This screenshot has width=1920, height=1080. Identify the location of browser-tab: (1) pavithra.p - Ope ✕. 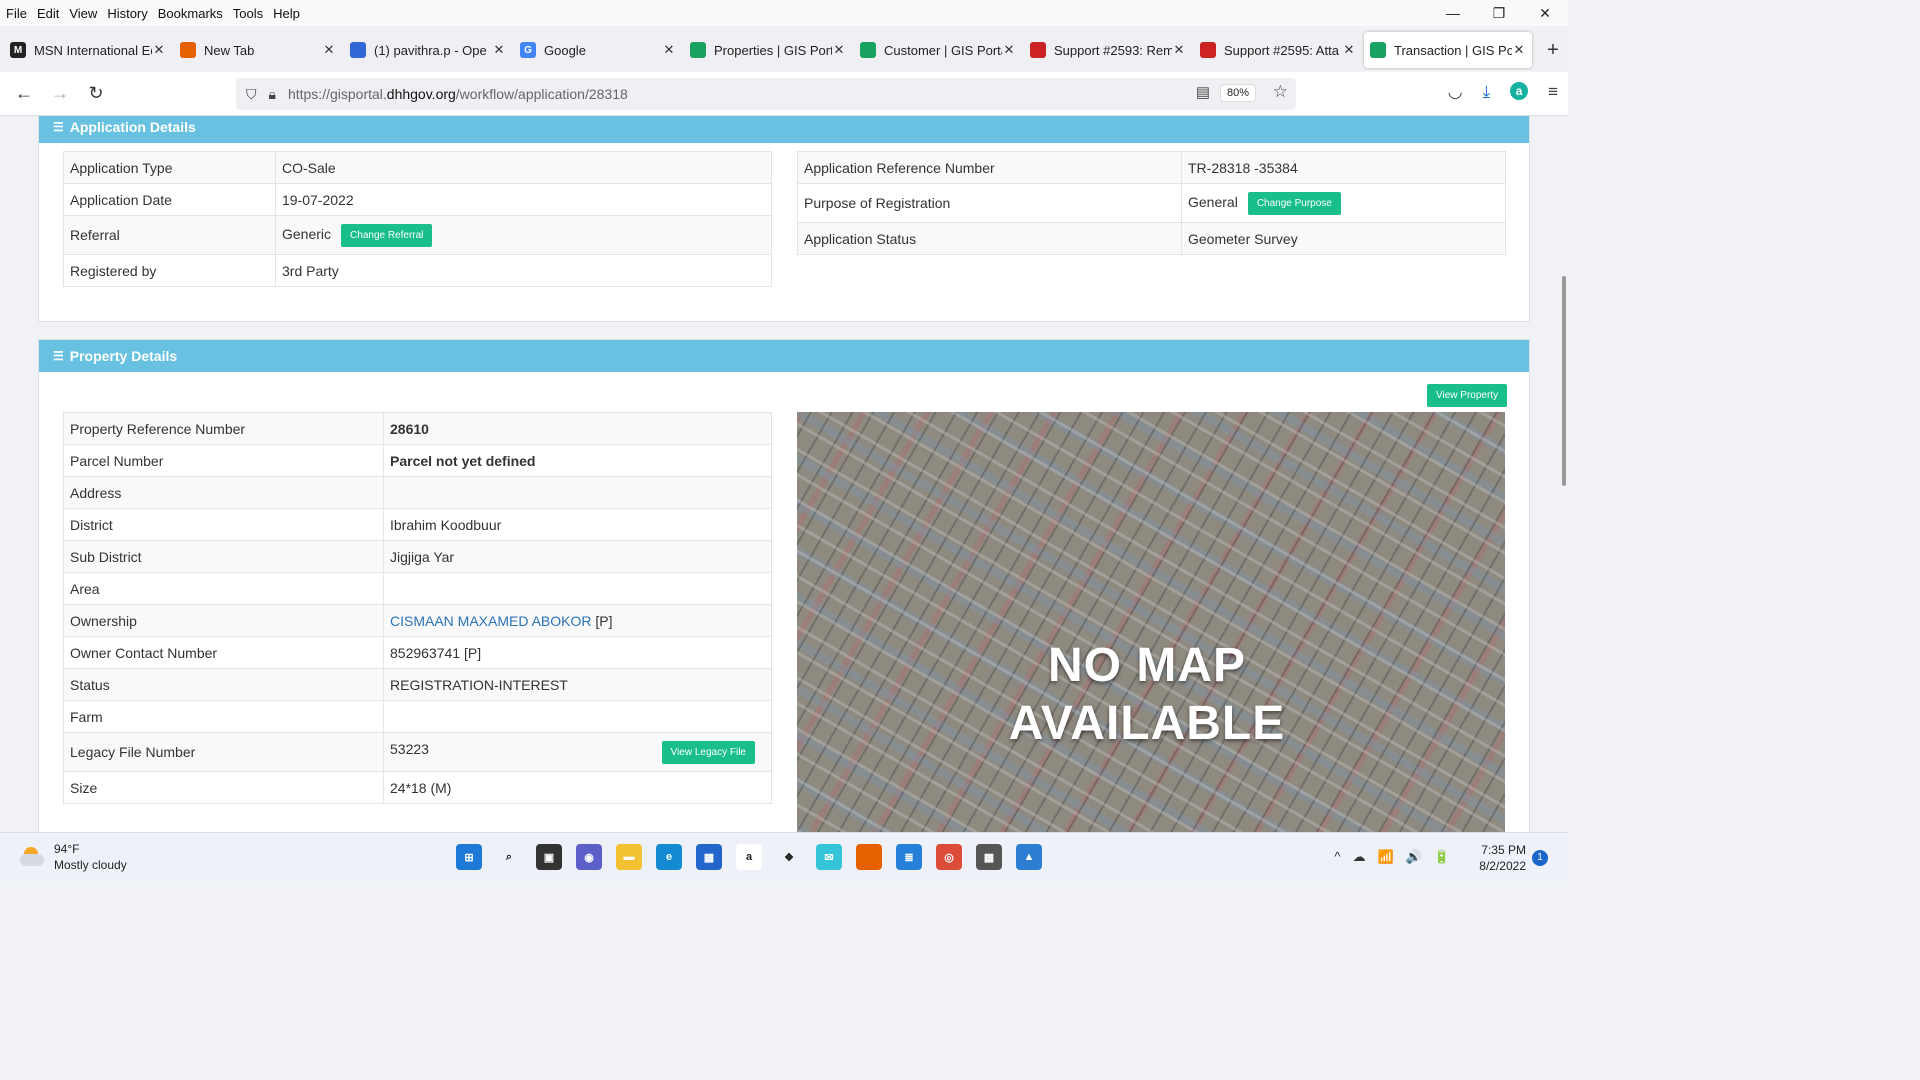
(428, 50).